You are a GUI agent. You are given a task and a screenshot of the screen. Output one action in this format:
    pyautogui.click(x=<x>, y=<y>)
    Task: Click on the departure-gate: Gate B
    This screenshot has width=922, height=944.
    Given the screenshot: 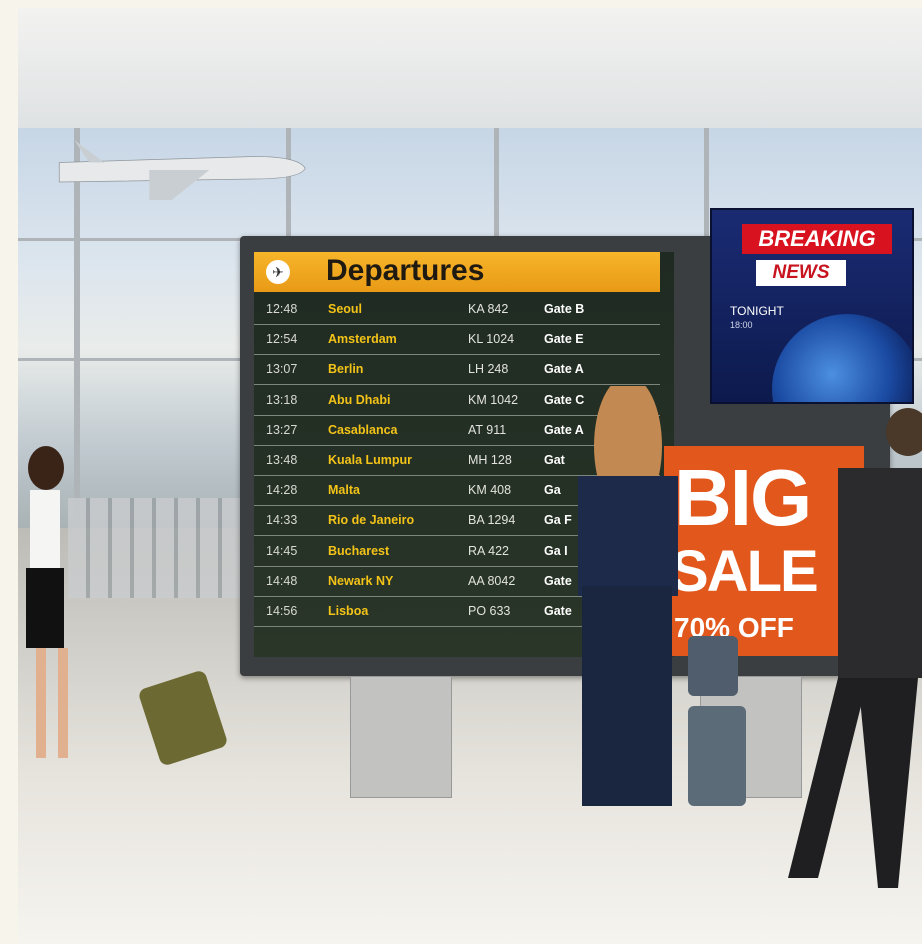 What is the action you would take?
    pyautogui.click(x=564, y=309)
    